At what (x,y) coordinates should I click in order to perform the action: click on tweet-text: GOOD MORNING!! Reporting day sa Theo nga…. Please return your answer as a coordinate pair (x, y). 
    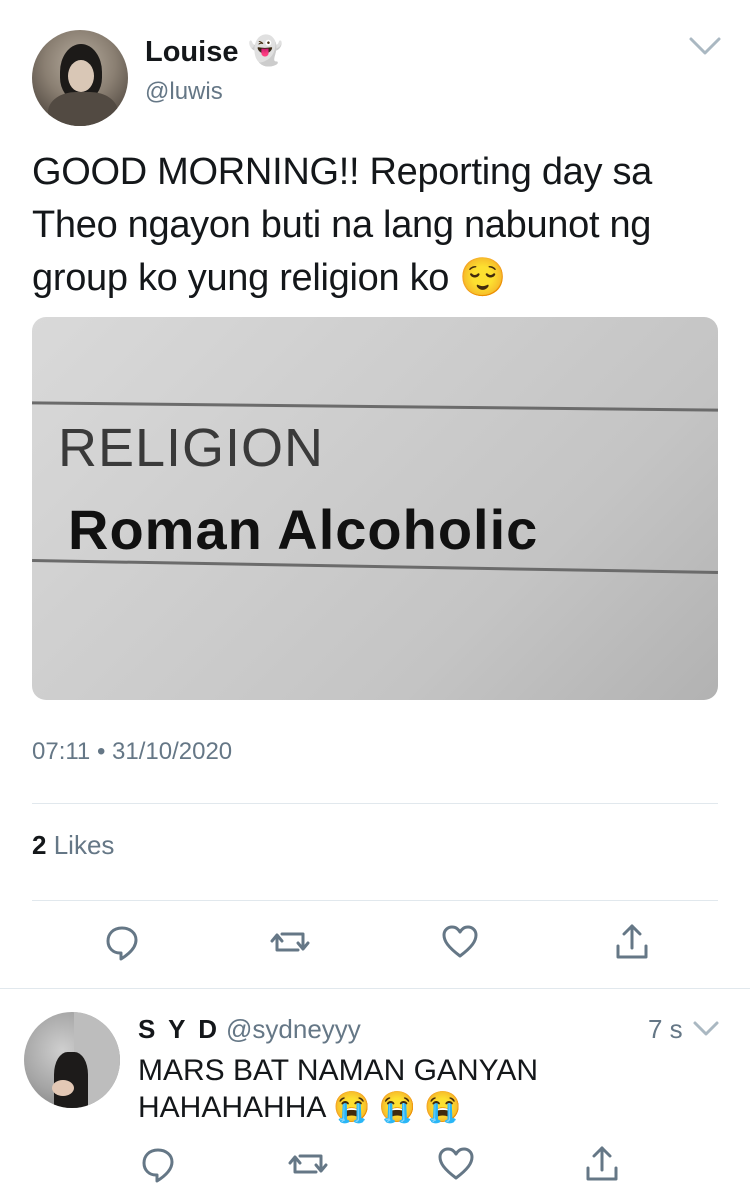
    Looking at the image, I should click on (342, 225).